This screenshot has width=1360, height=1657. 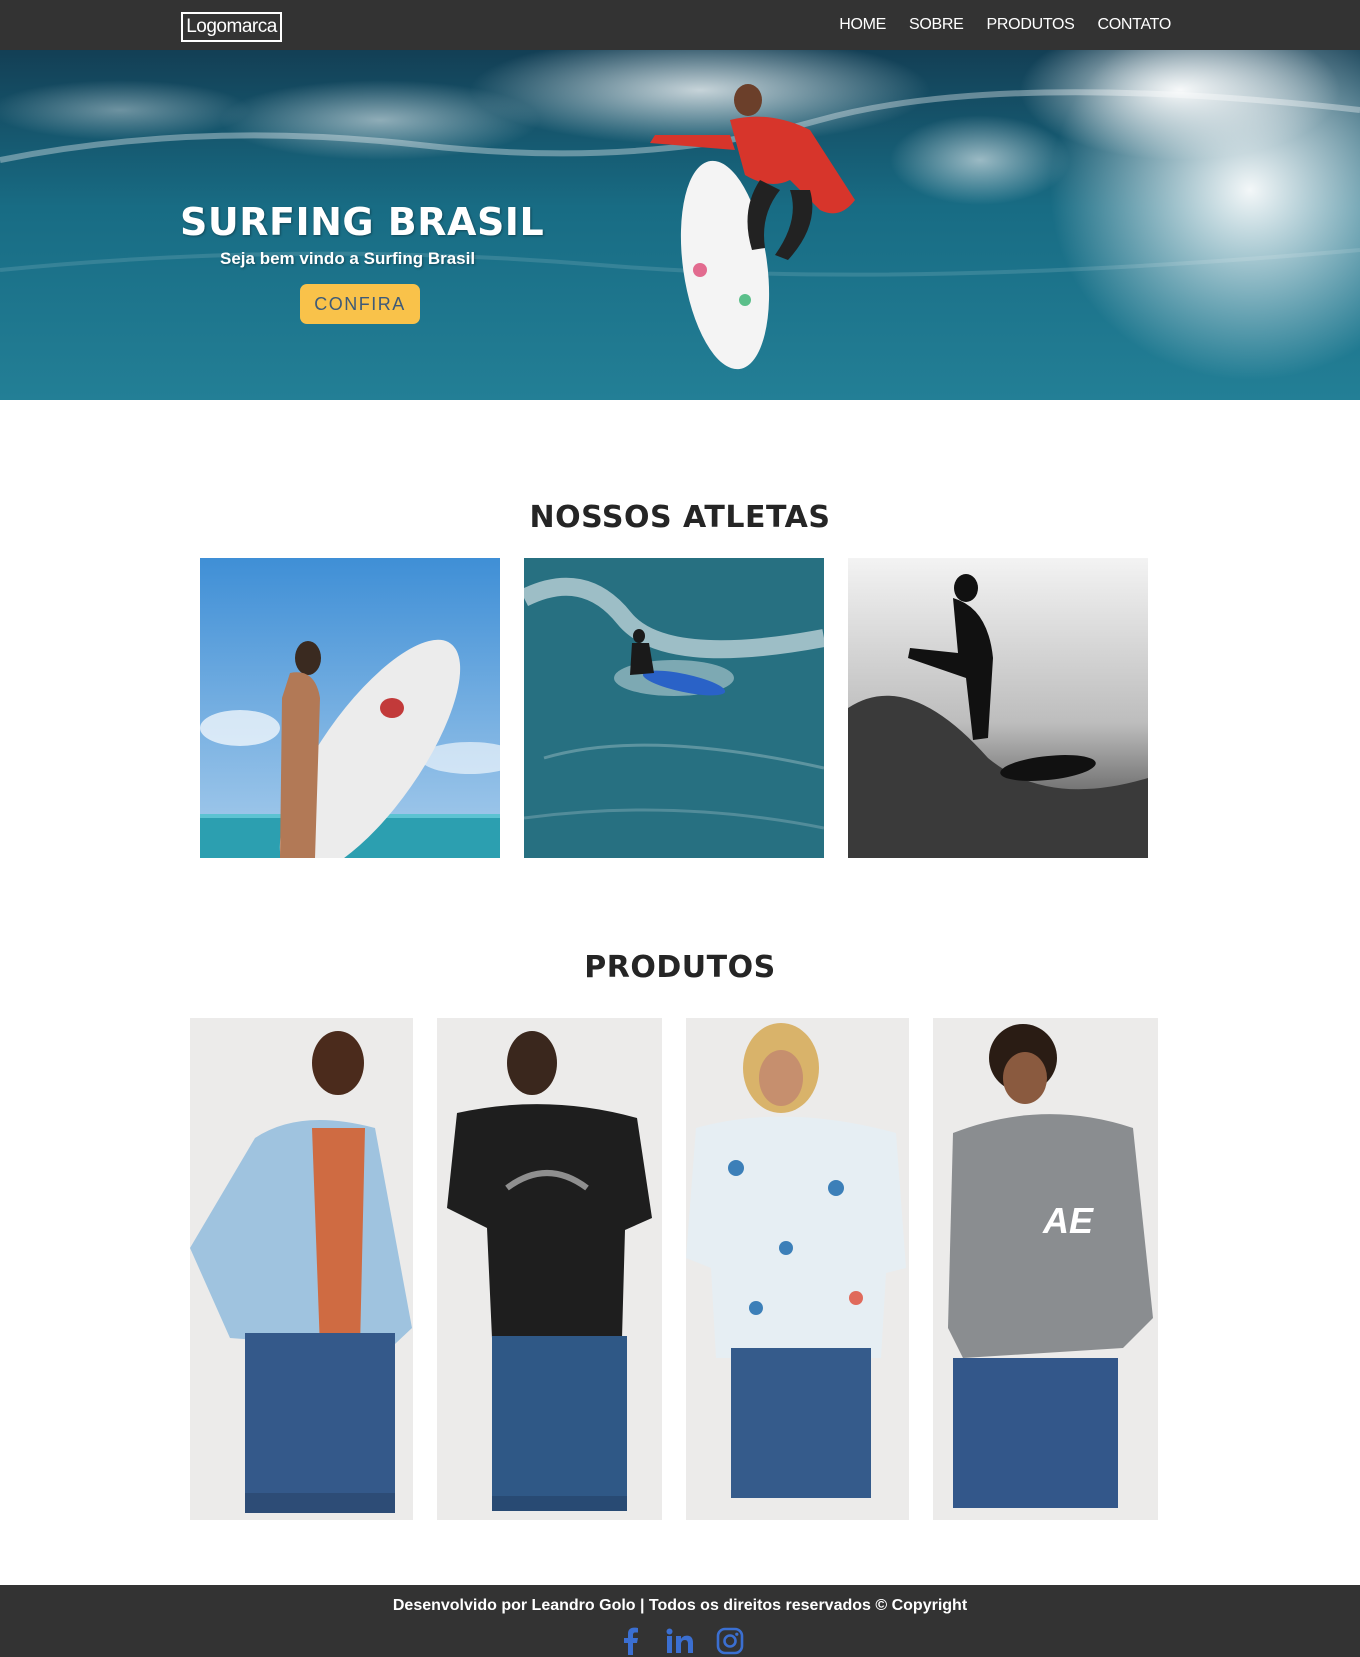 I want to click on confira-button: CONFIRA, so click(x=360, y=304).